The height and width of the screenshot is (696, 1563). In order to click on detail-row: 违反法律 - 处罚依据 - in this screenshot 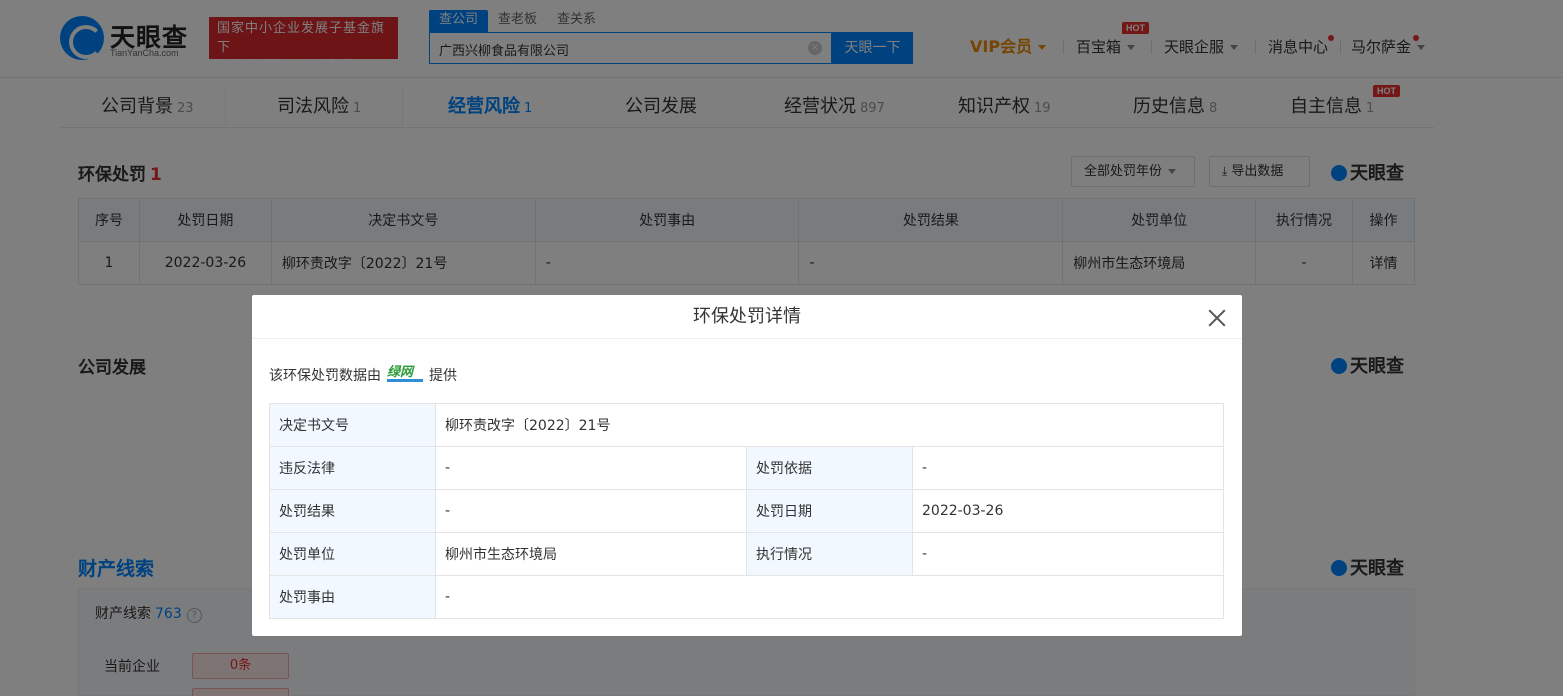, I will do `click(746, 468)`.